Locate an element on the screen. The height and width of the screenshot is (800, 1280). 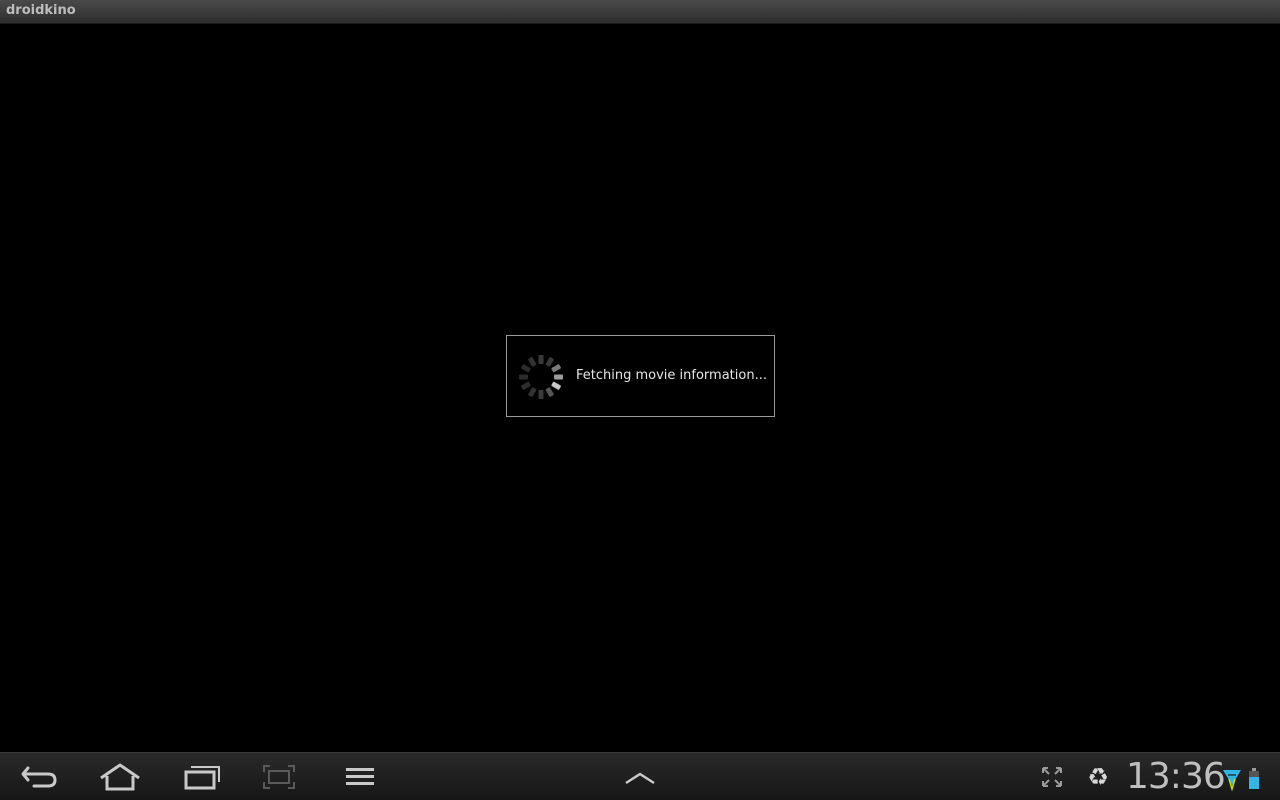
fullscreen-icon is located at coordinates (1052, 777).